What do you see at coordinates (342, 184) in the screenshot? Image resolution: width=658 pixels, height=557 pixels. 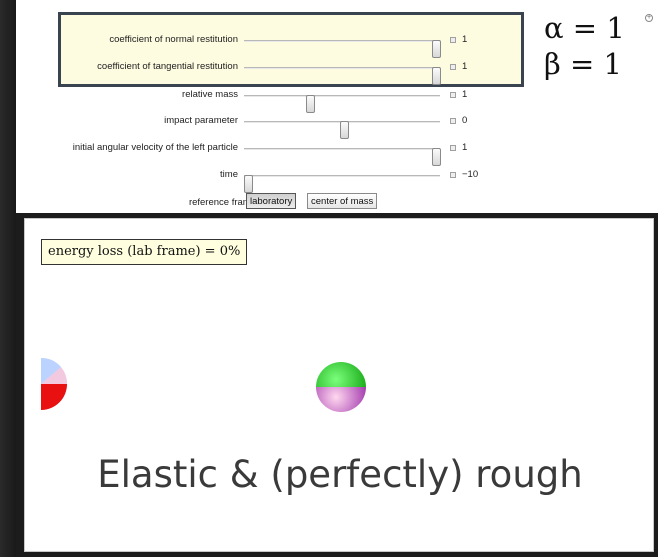 I see `slider-time` at bounding box center [342, 184].